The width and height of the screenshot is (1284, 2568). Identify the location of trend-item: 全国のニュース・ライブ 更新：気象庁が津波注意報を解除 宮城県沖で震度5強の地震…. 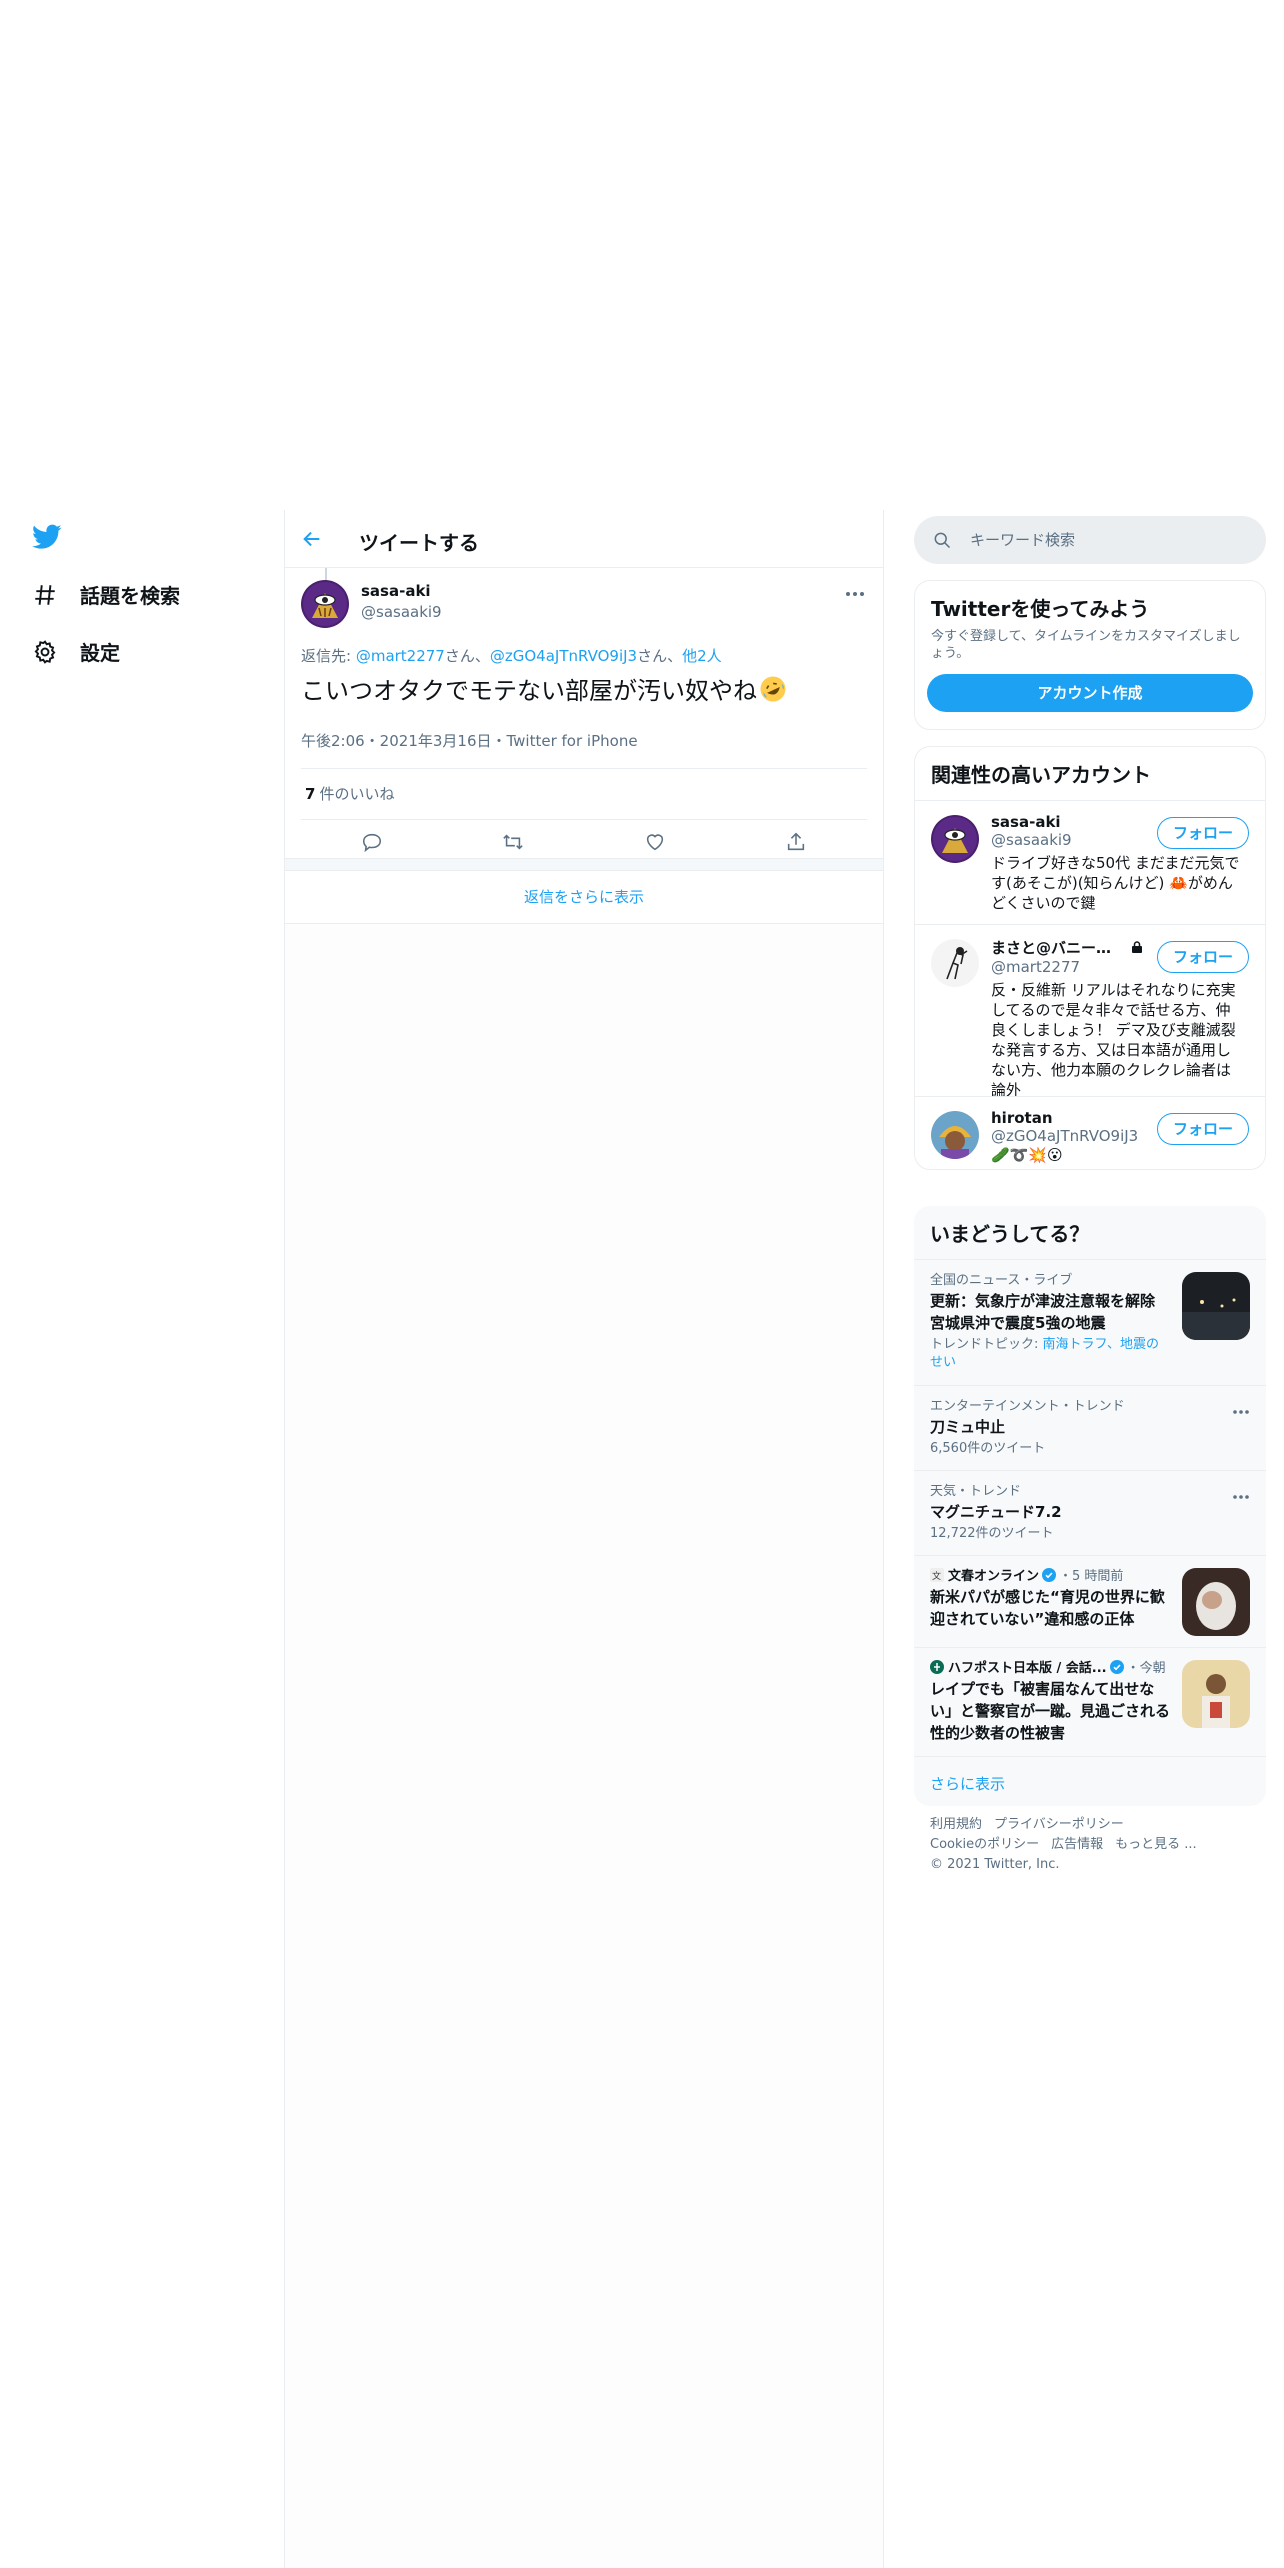
(1090, 1322).